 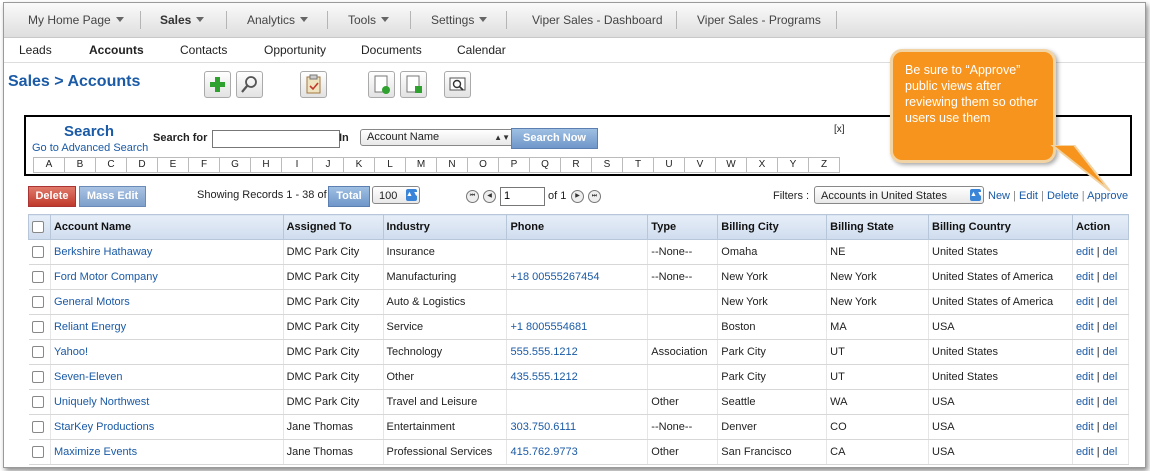 What do you see at coordinates (877, 227) in the screenshot?
I see `column-header: Billing State` at bounding box center [877, 227].